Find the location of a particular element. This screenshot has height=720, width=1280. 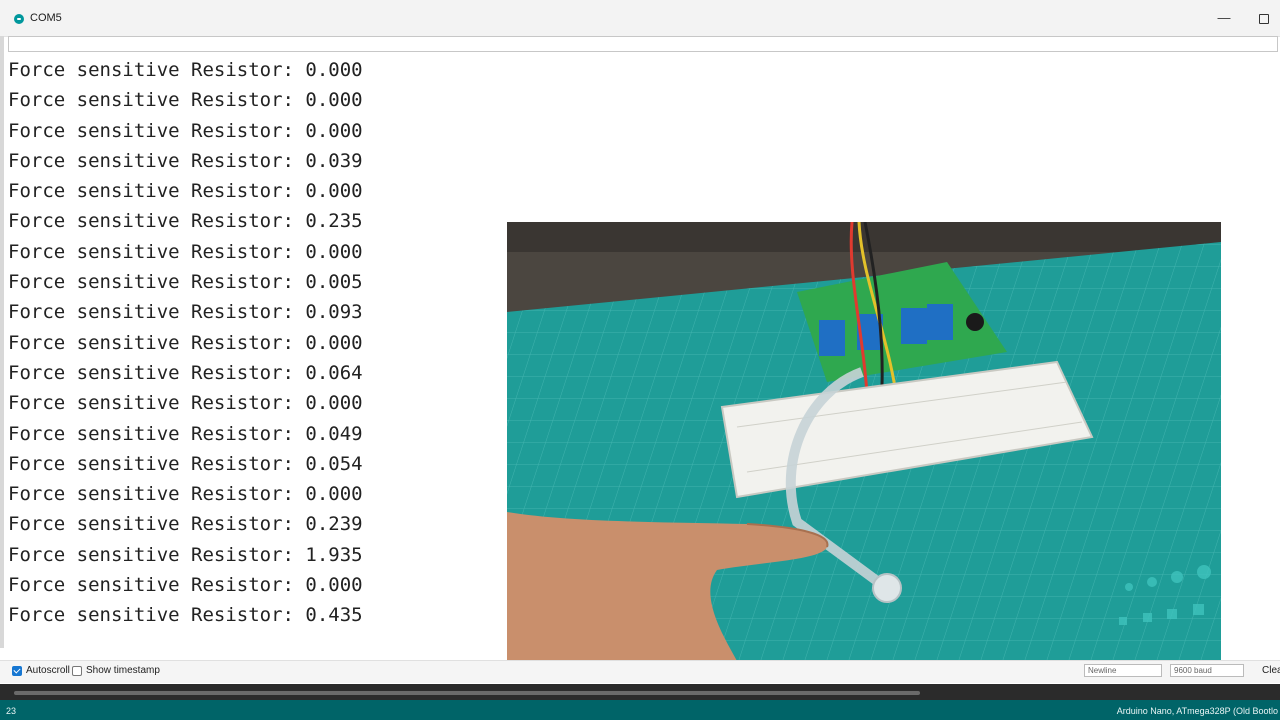

show-timestamp-label: Show timestamp is located at coordinates (123, 670).